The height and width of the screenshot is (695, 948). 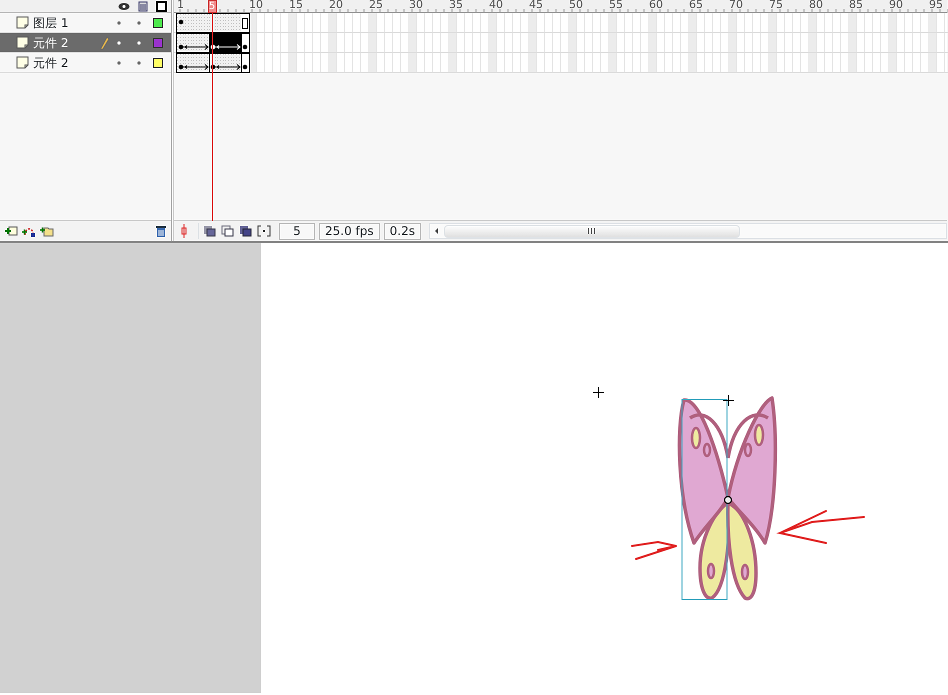 What do you see at coordinates (124, 6) in the screenshot?
I see `eye-icon` at bounding box center [124, 6].